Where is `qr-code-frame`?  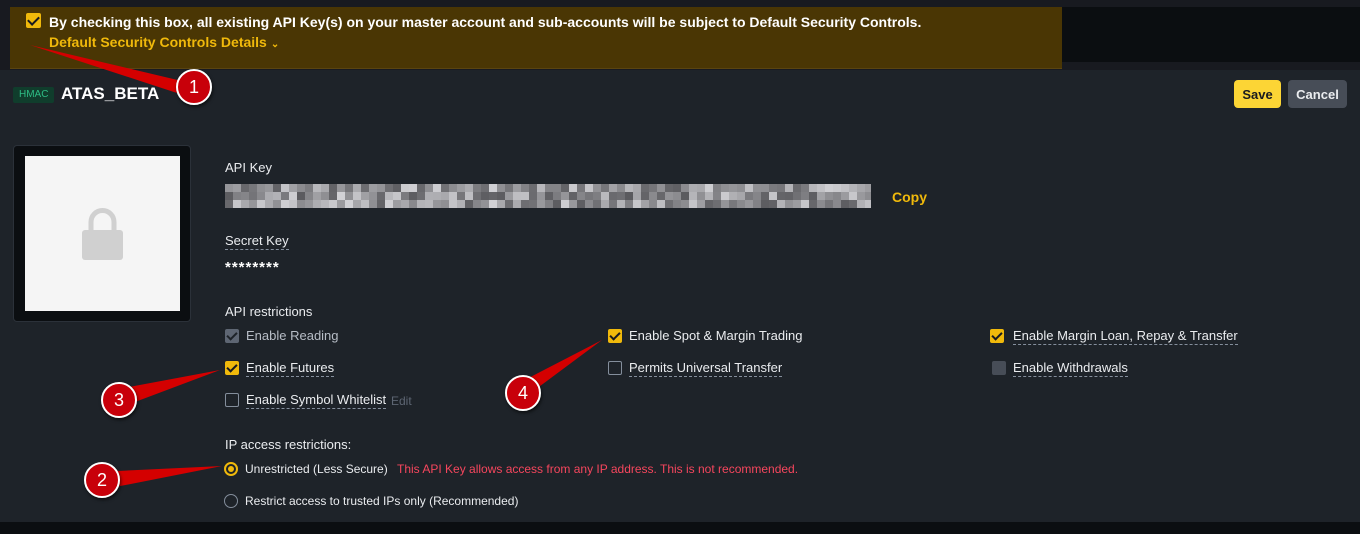
qr-code-frame is located at coordinates (102, 233).